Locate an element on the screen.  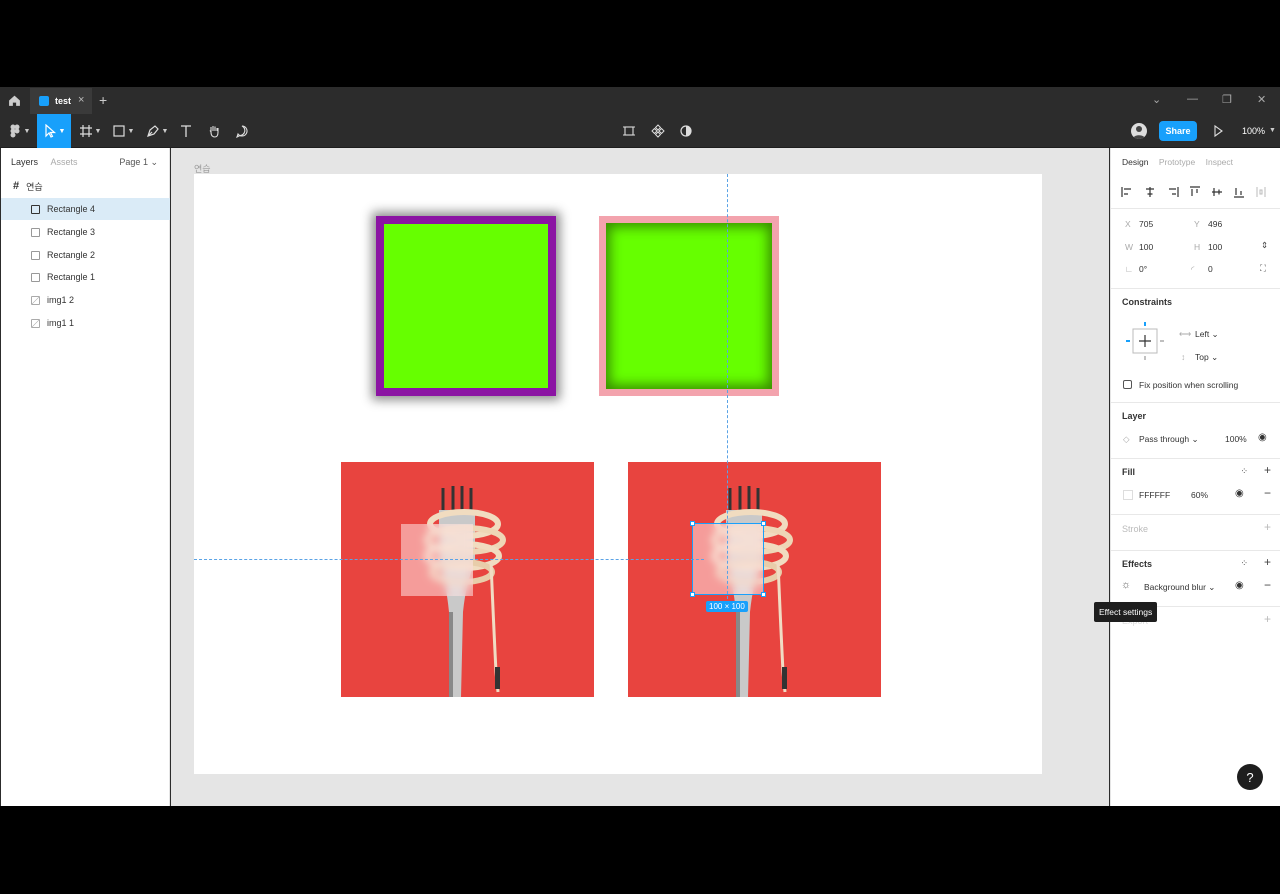
blend-mode-dropdown: Pass through ⌄ is located at coordinates (1169, 439).